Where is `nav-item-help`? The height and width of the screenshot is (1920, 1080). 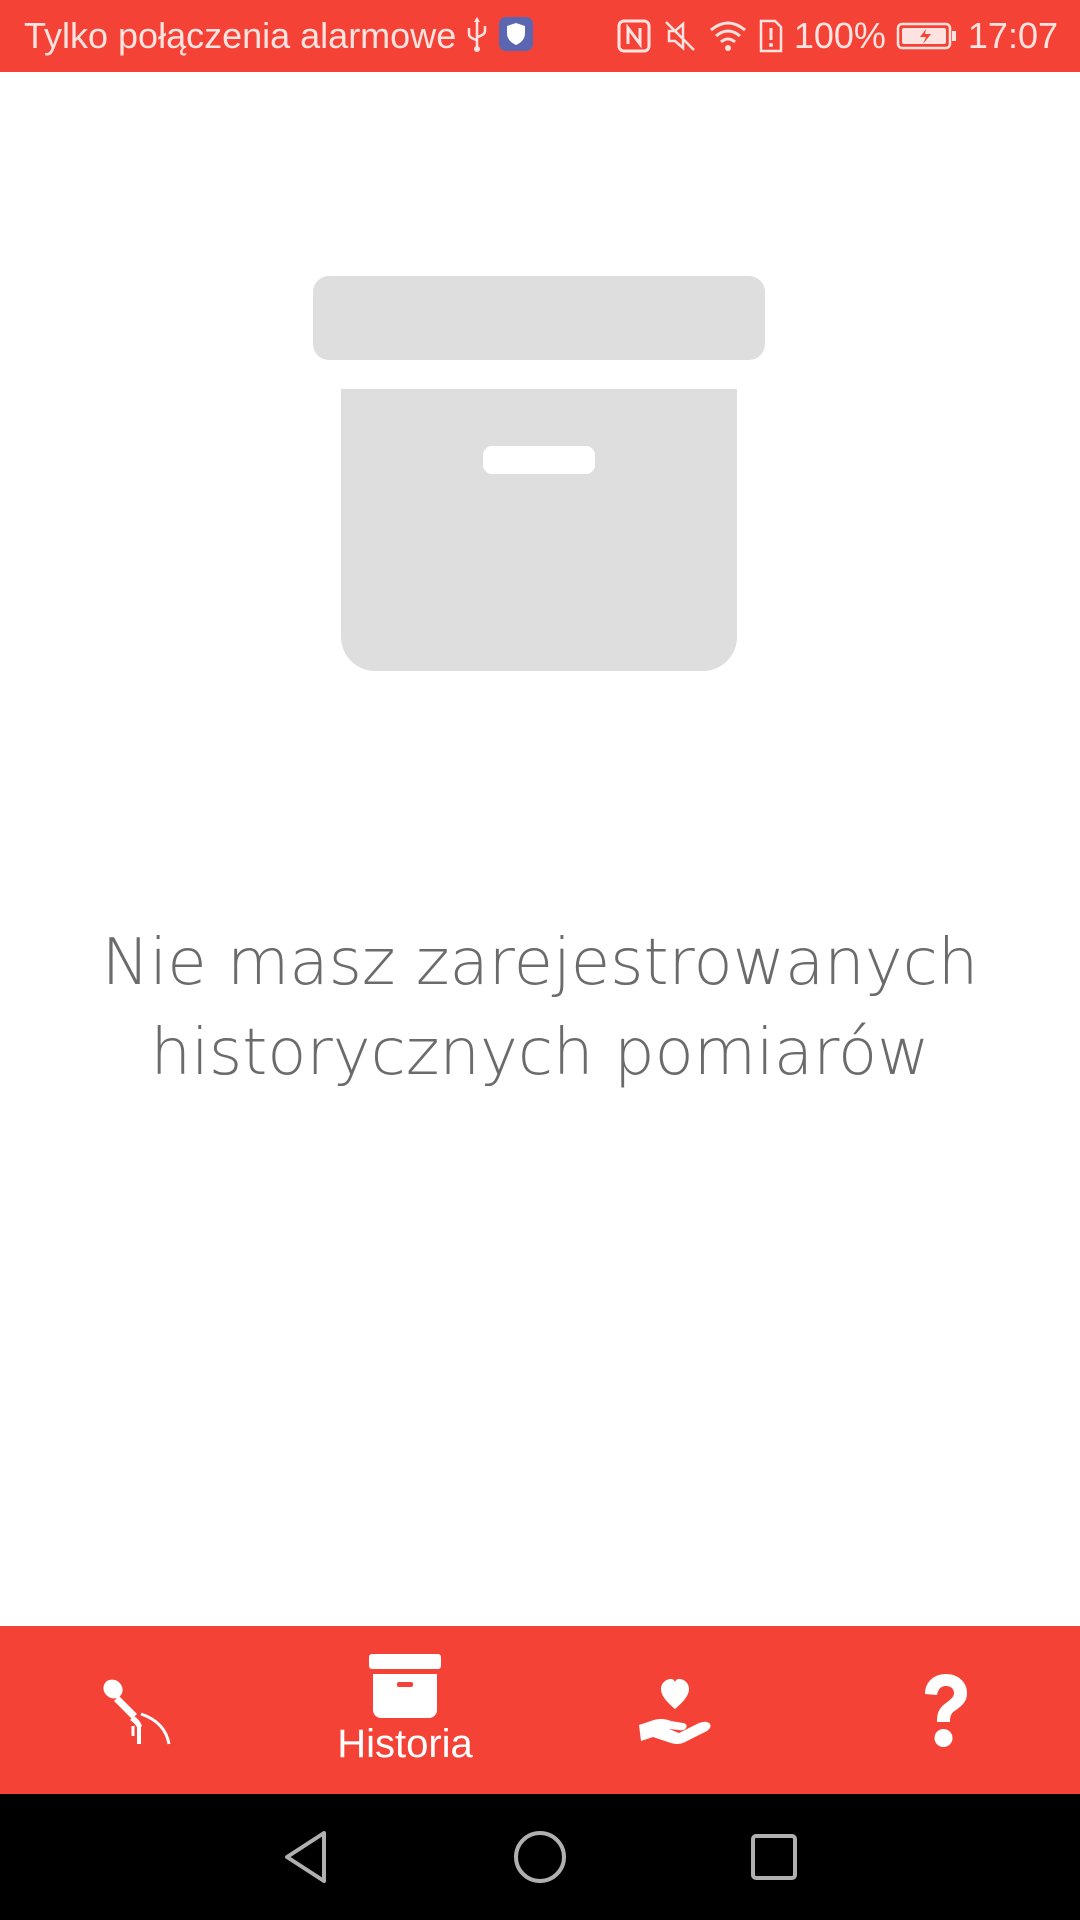 nav-item-help is located at coordinates (945, 1710).